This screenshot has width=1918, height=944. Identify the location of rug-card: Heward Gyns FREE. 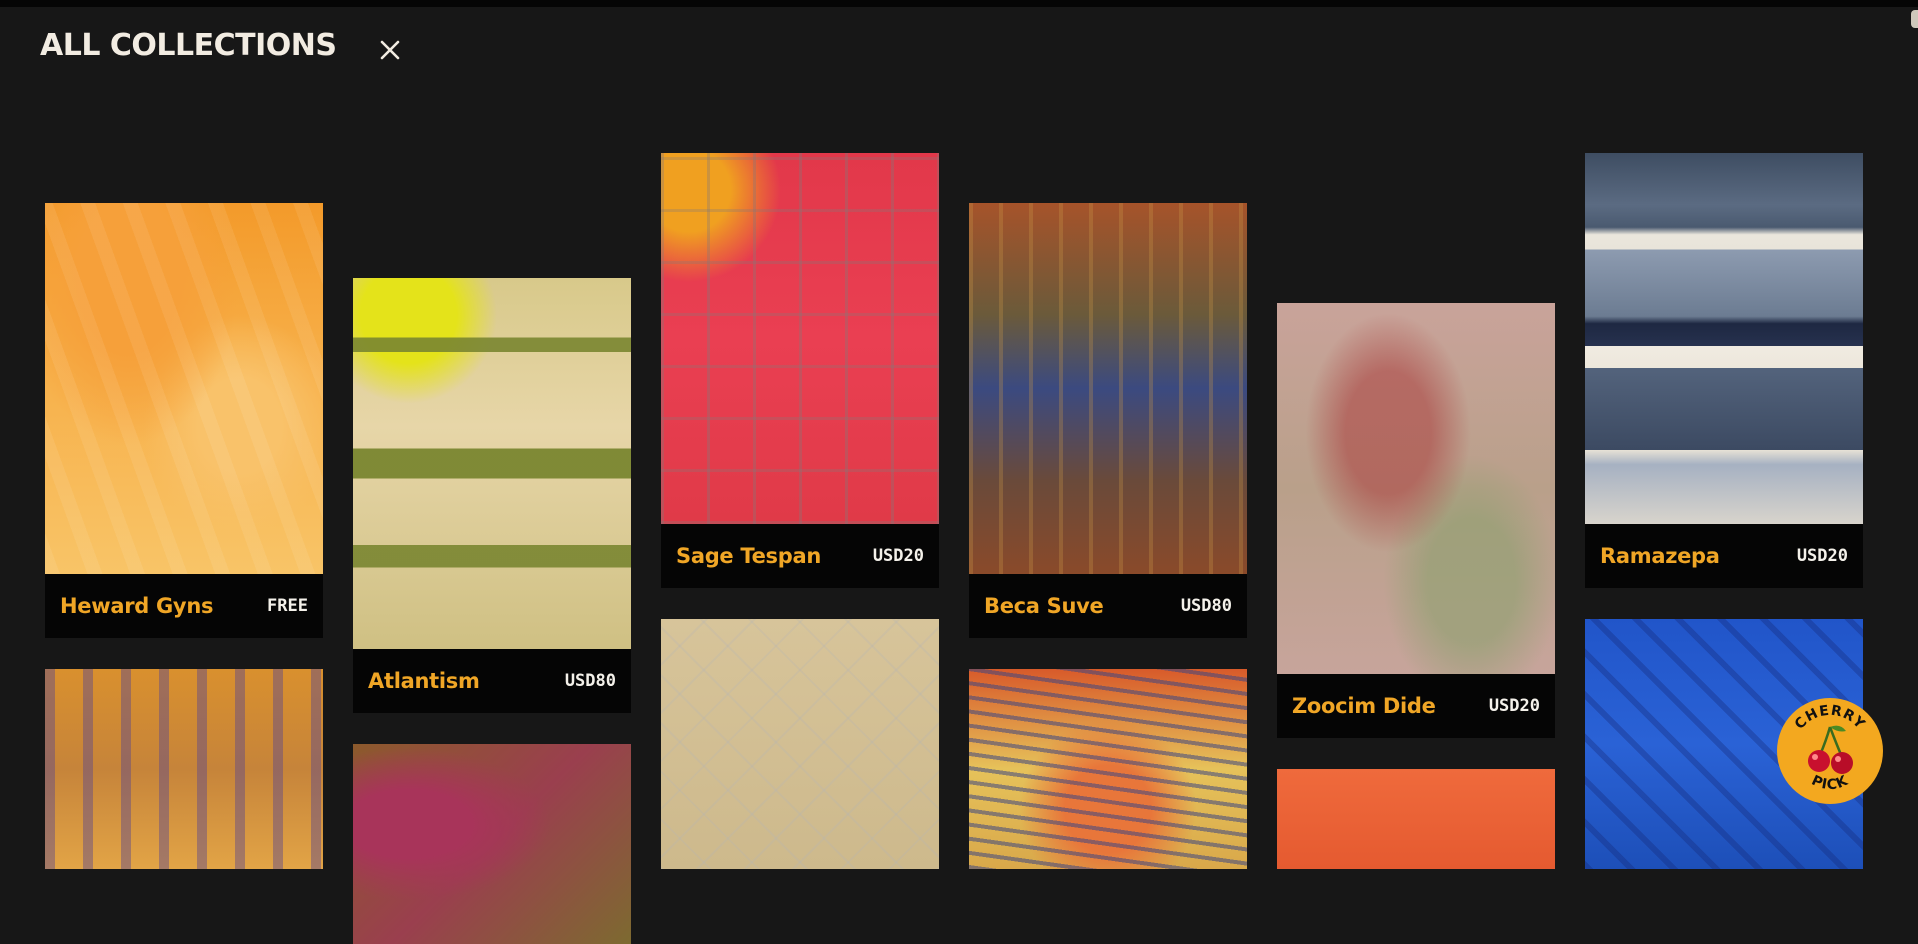
(184, 420).